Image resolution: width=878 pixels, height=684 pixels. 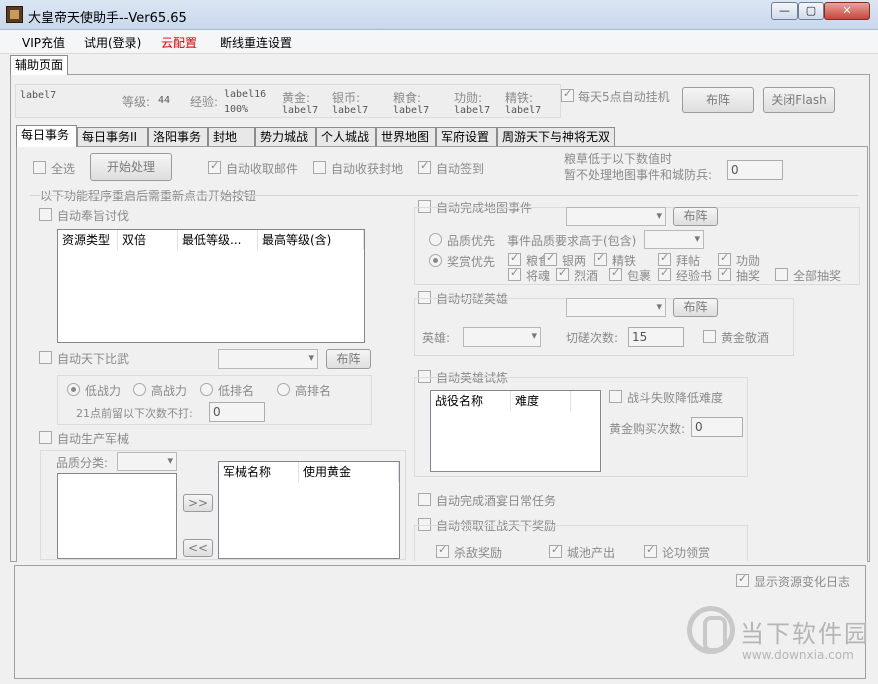 What do you see at coordinates (615, 273) in the screenshot?
I see `reward-package-checkbox` at bounding box center [615, 273].